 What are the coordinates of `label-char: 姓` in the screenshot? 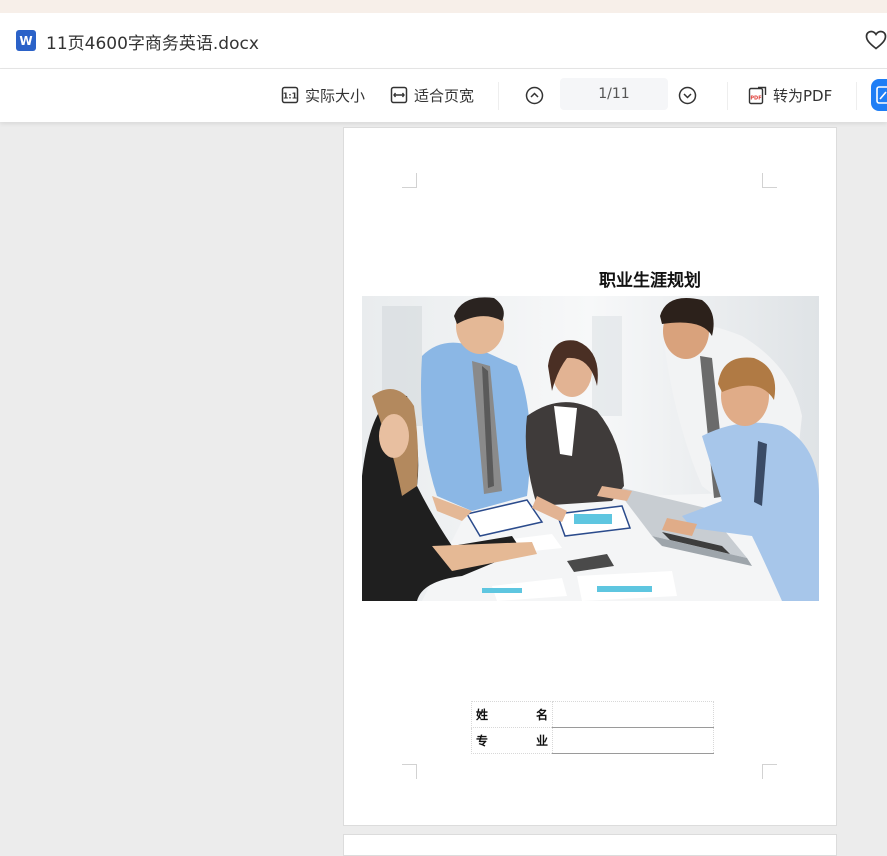 It's located at (482, 715).